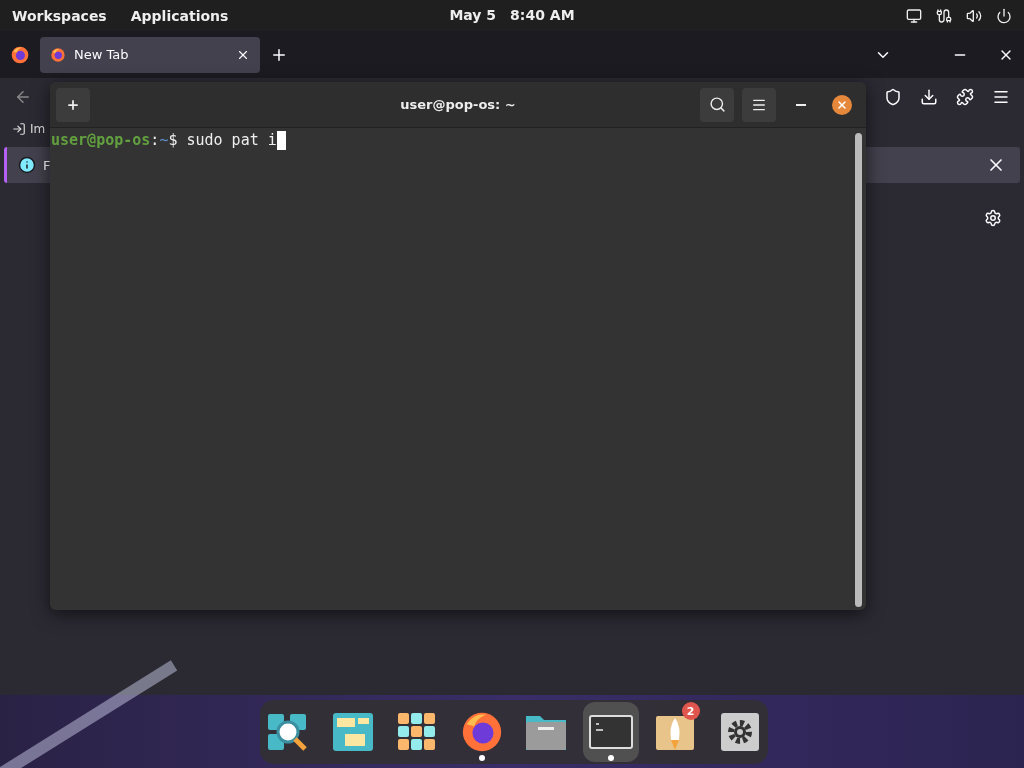 The image size is (1024, 768). Describe the element at coordinates (801, 104) in the screenshot. I see `minimize-icon` at that location.